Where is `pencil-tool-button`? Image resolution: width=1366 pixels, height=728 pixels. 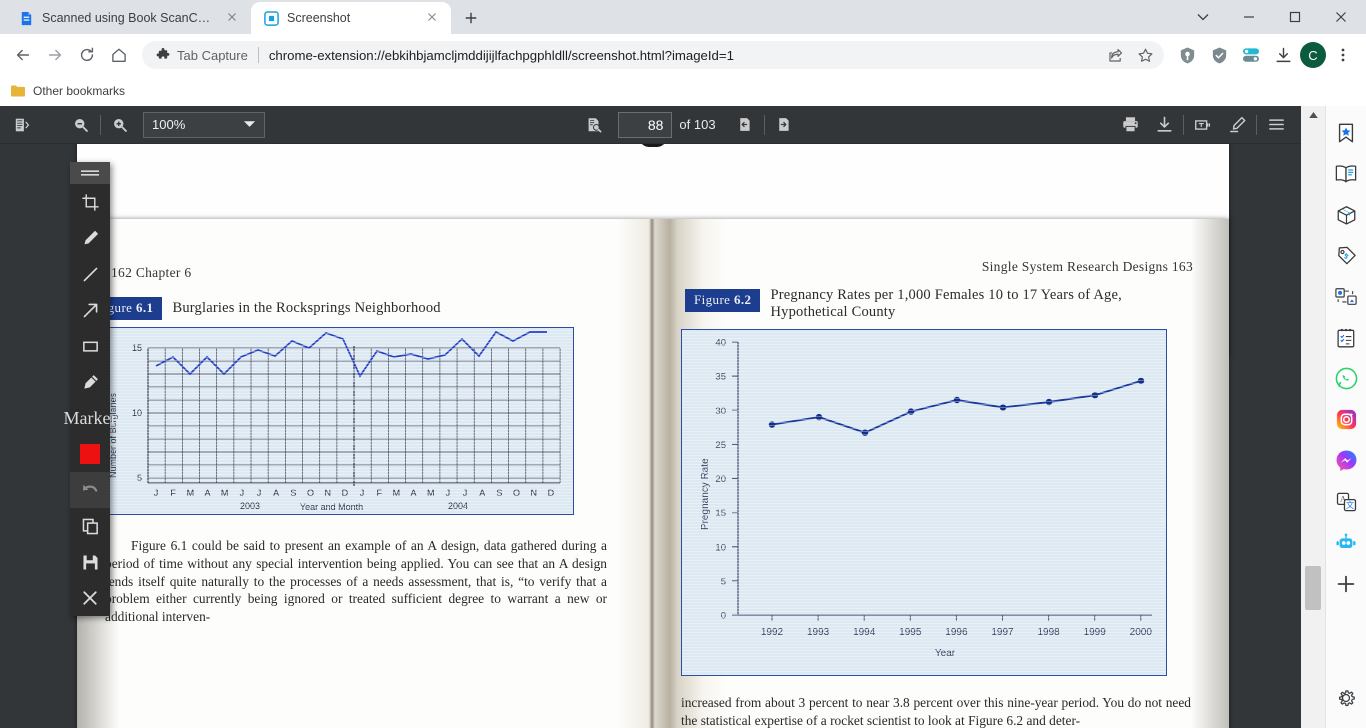 pencil-tool-button is located at coordinates (90, 238).